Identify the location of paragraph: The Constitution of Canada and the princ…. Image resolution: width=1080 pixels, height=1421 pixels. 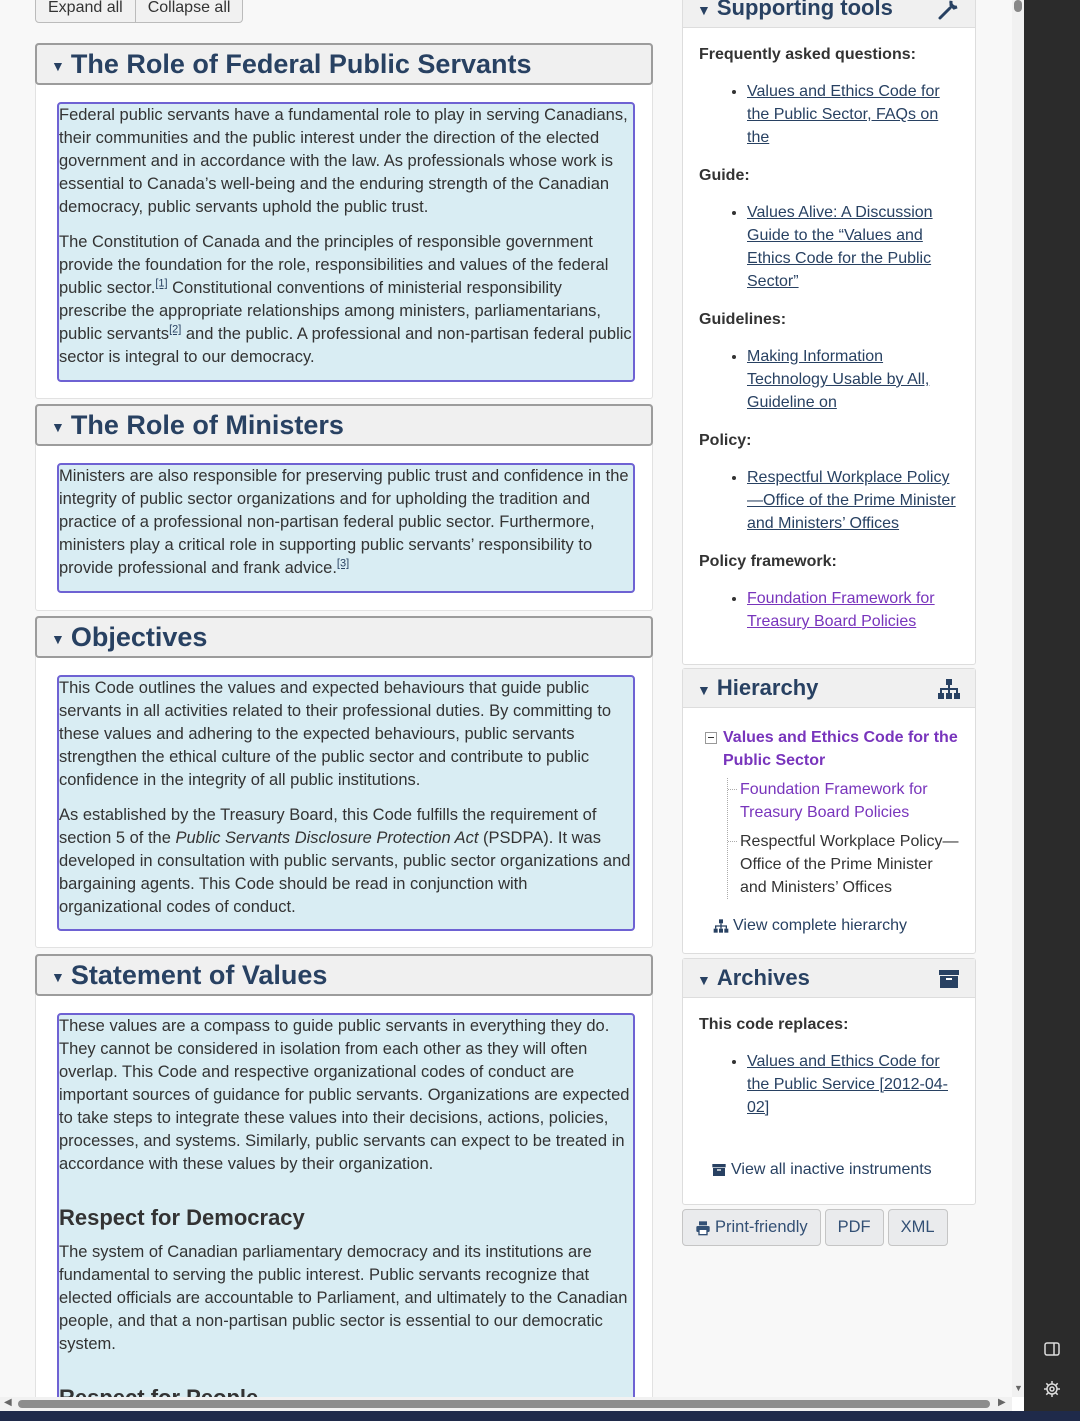
(345, 299).